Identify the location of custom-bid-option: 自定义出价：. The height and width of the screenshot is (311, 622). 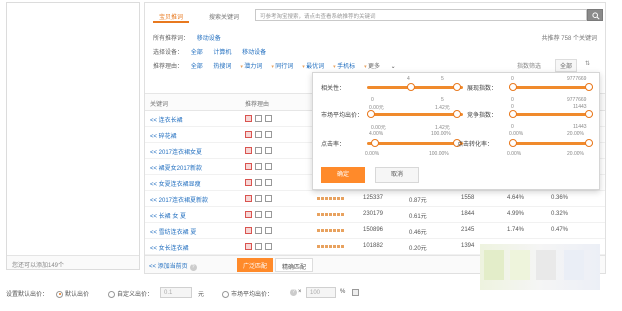
(130, 293).